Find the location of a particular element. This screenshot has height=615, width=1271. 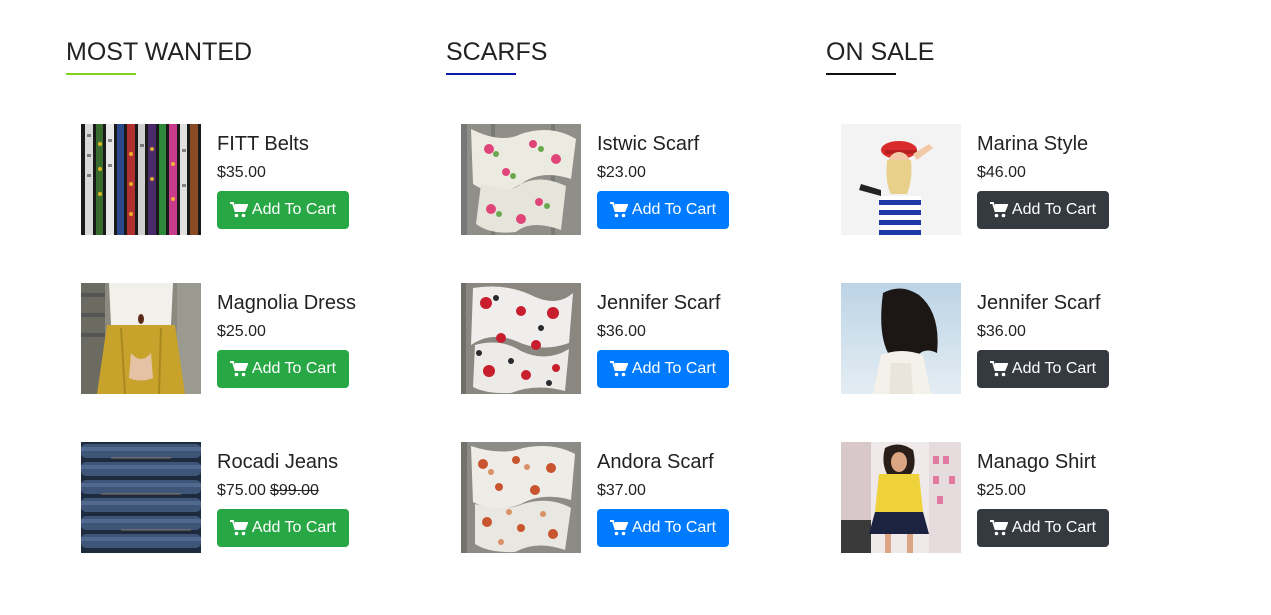

column-title: MOST WANTED is located at coordinates (159, 52).